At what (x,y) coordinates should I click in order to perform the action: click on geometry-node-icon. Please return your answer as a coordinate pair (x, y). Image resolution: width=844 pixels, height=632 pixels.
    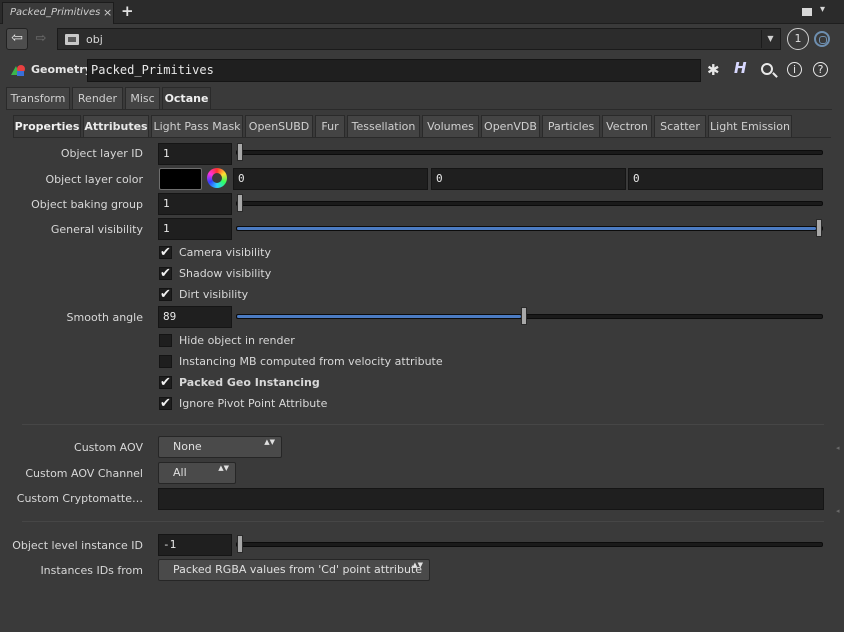
    Looking at the image, I should click on (18, 70).